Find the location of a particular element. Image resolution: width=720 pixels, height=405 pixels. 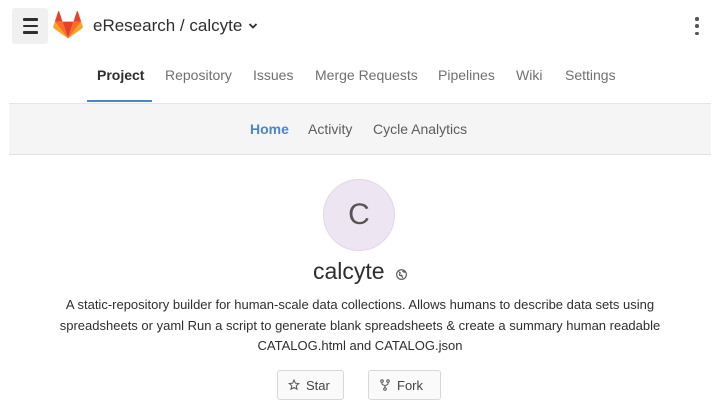

fork-label: Fork is located at coordinates (410, 385).